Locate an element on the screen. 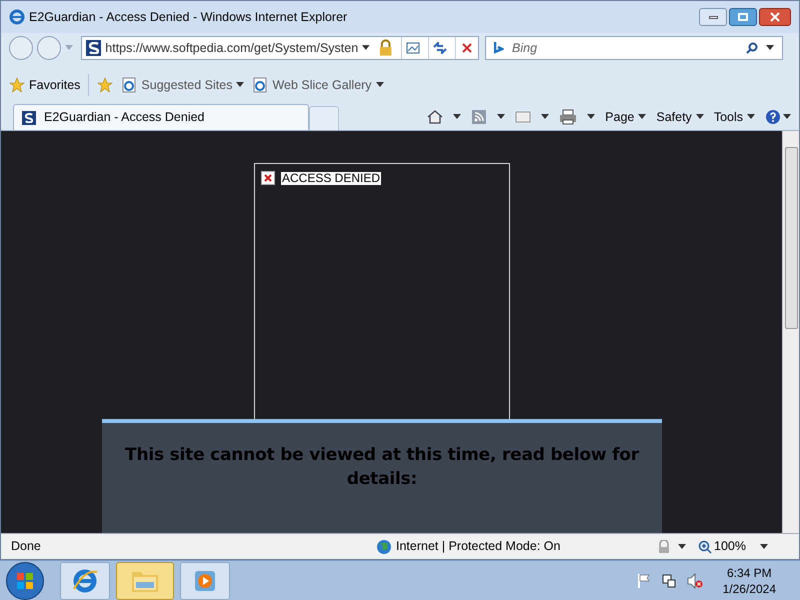  clock: 6:34 PM 1/26/2024 is located at coordinates (749, 580).